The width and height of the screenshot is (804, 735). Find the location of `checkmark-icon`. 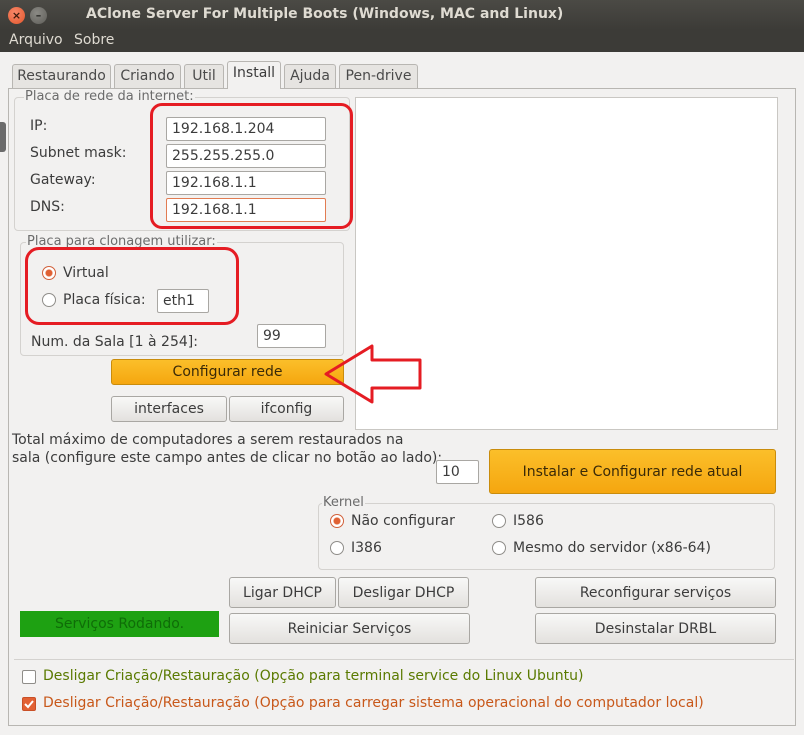

checkmark-icon is located at coordinates (29, 704).